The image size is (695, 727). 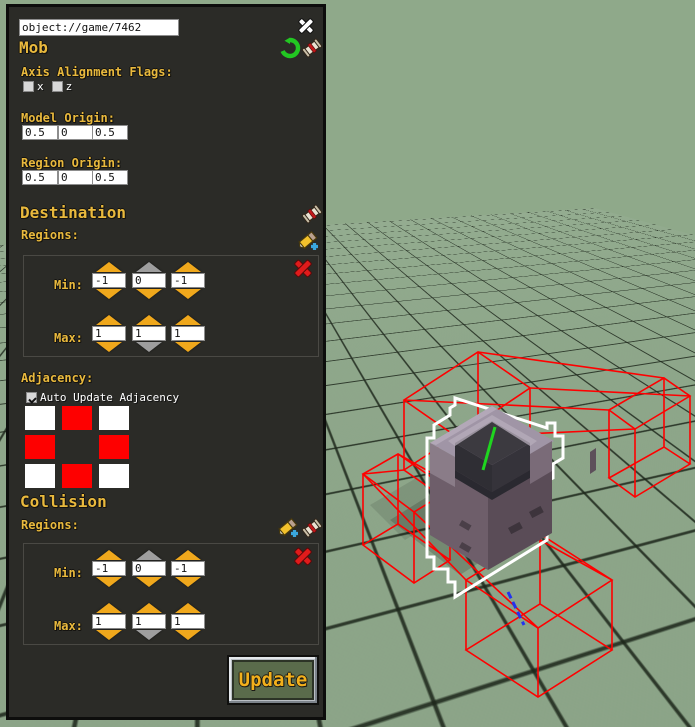 What do you see at coordinates (99, 27) in the screenshot?
I see `object-url-input` at bounding box center [99, 27].